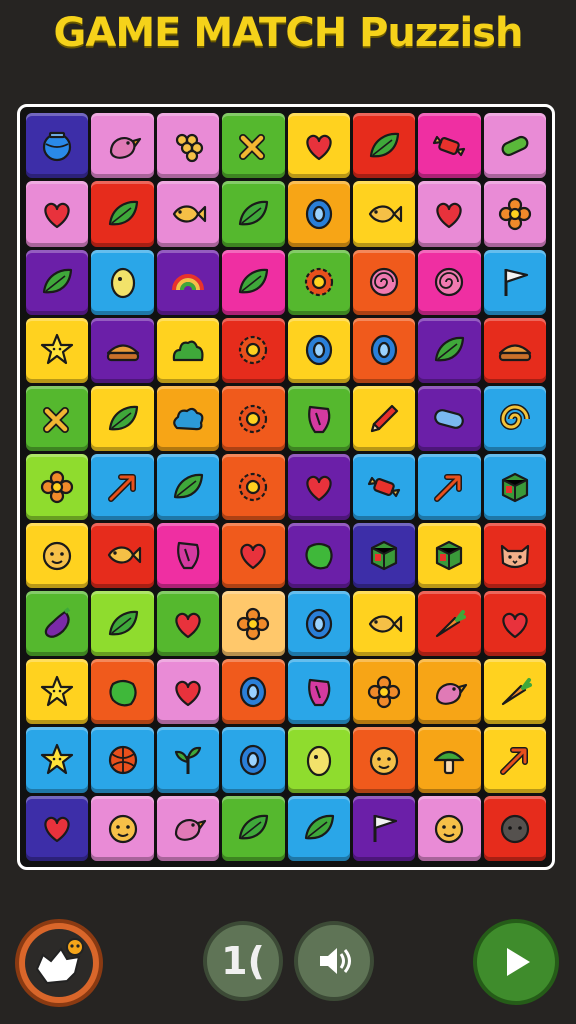  I want to click on tile-ball, so click(122, 760).